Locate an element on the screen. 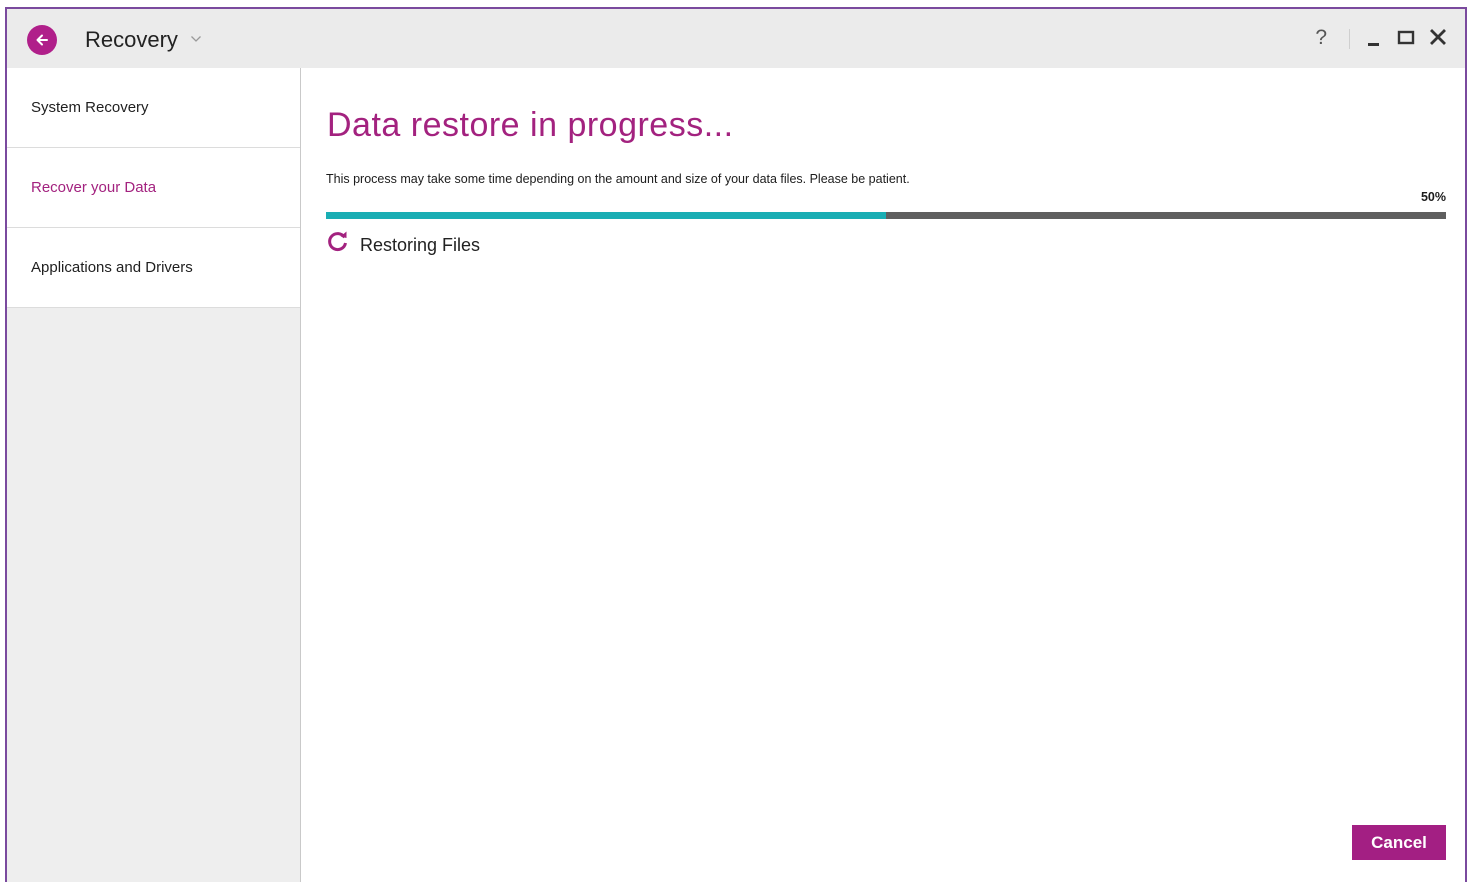  title-dropdown is located at coordinates (196, 40).